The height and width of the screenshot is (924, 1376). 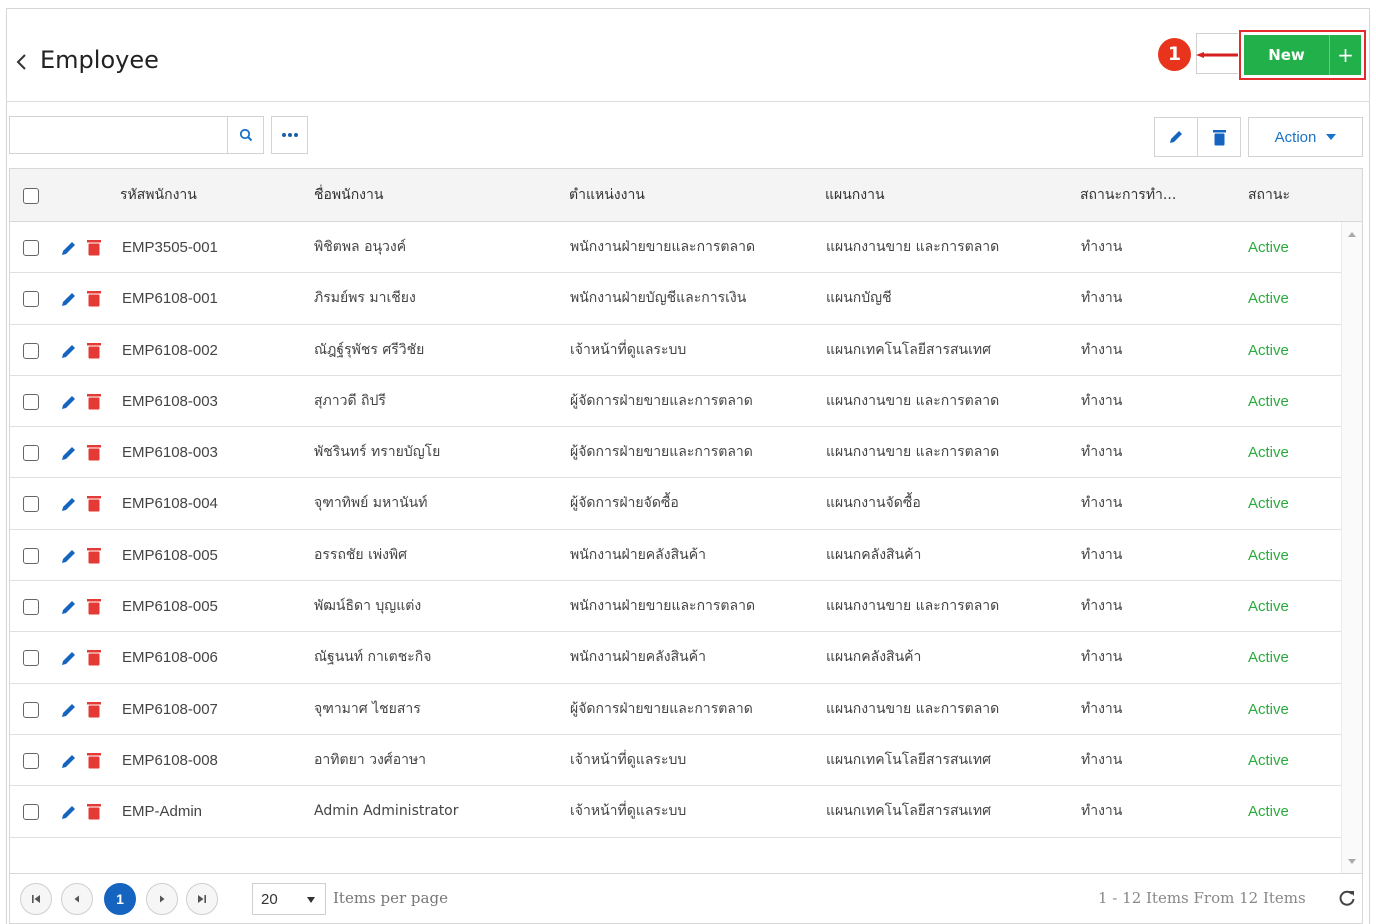 What do you see at coordinates (170, 453) in the screenshot?
I see `cell-employee-code: EMP6108-003` at bounding box center [170, 453].